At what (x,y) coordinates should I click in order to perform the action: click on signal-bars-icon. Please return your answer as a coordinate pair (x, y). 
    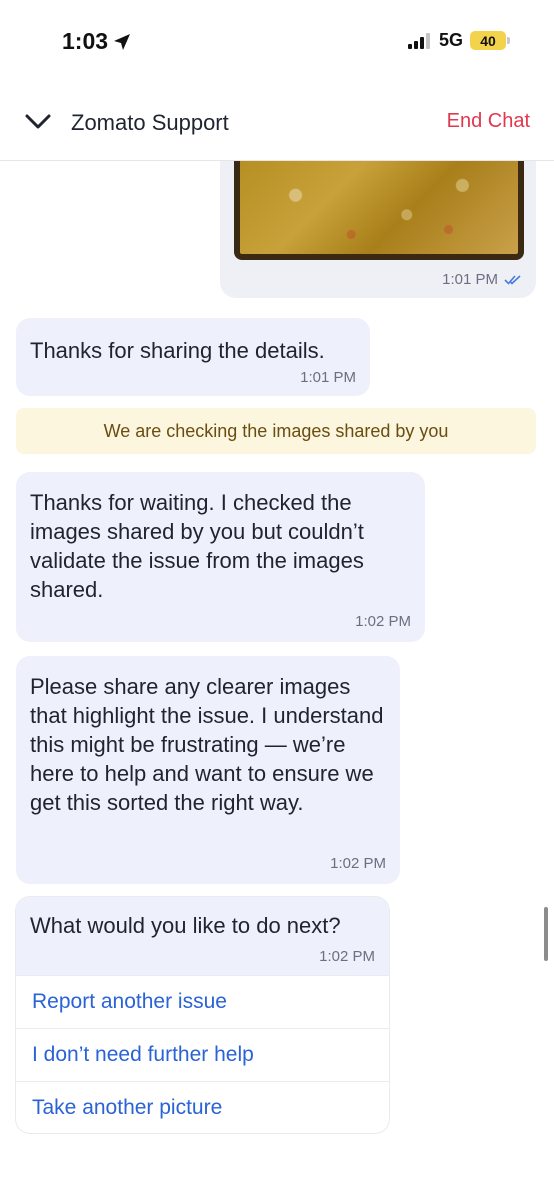
    Looking at the image, I should click on (418, 40).